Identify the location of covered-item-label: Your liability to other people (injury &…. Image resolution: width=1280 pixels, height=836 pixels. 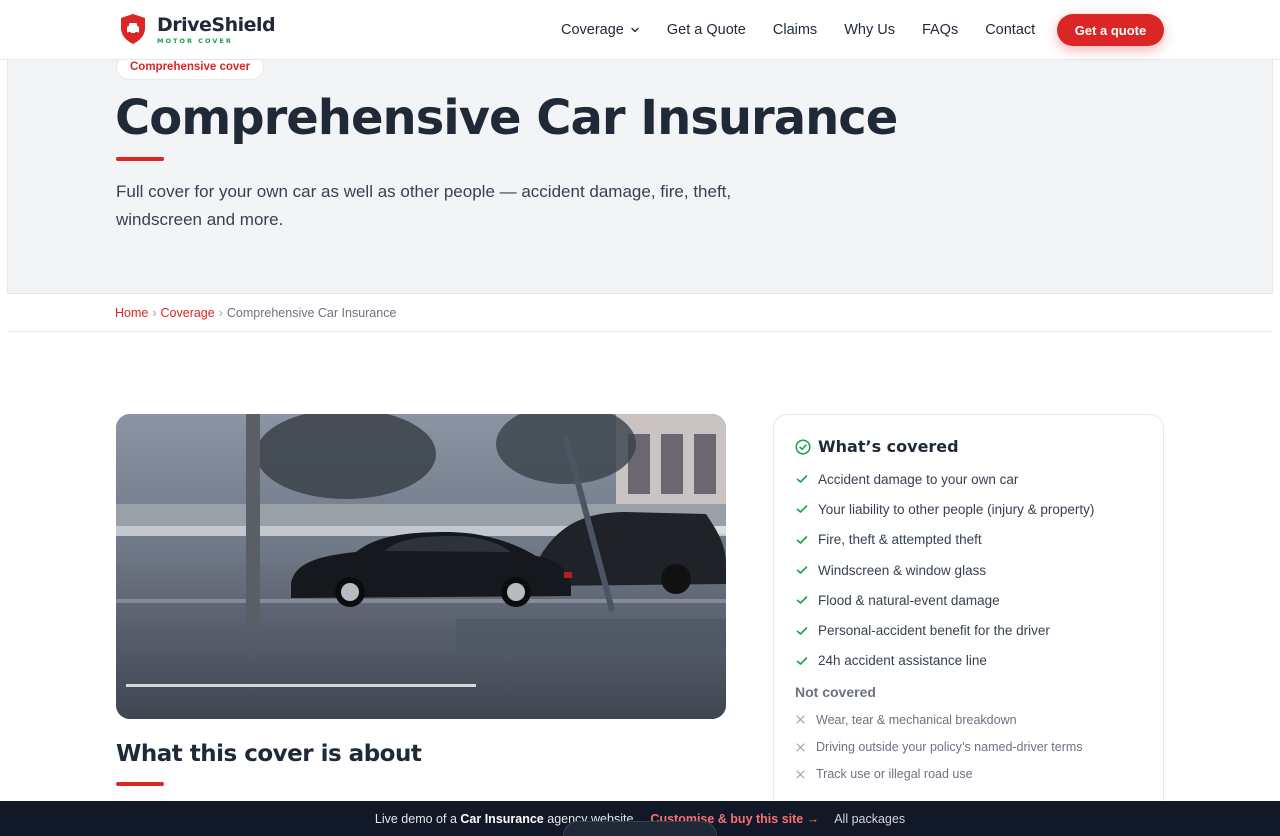
(956, 509).